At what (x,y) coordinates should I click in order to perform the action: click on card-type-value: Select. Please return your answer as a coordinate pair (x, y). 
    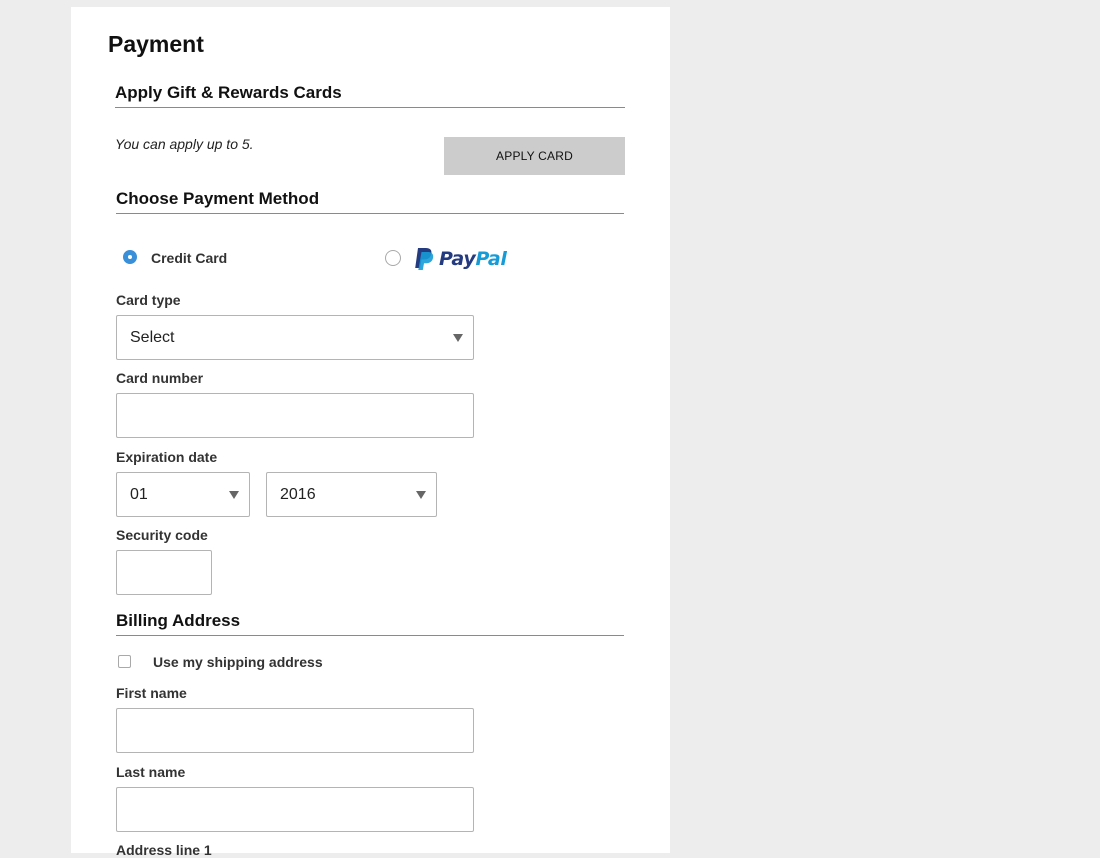
    Looking at the image, I should click on (152, 337).